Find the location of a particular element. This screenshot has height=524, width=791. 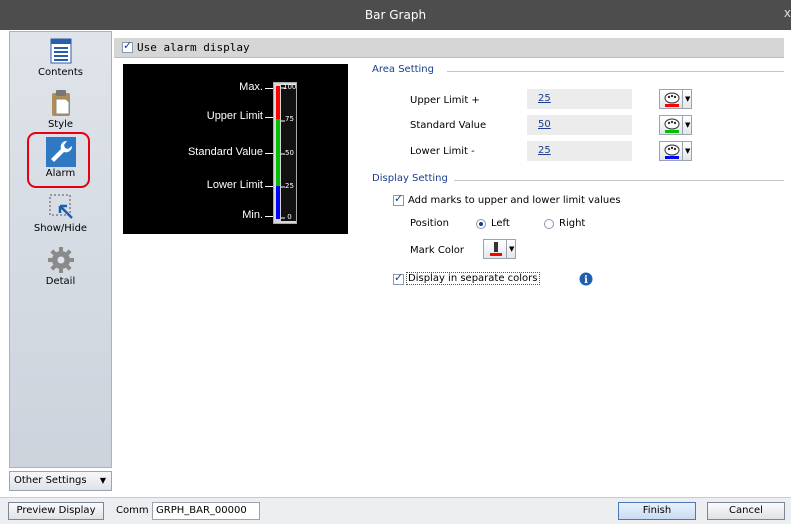

separate-colors-label: Display in separate colors is located at coordinates (473, 278).